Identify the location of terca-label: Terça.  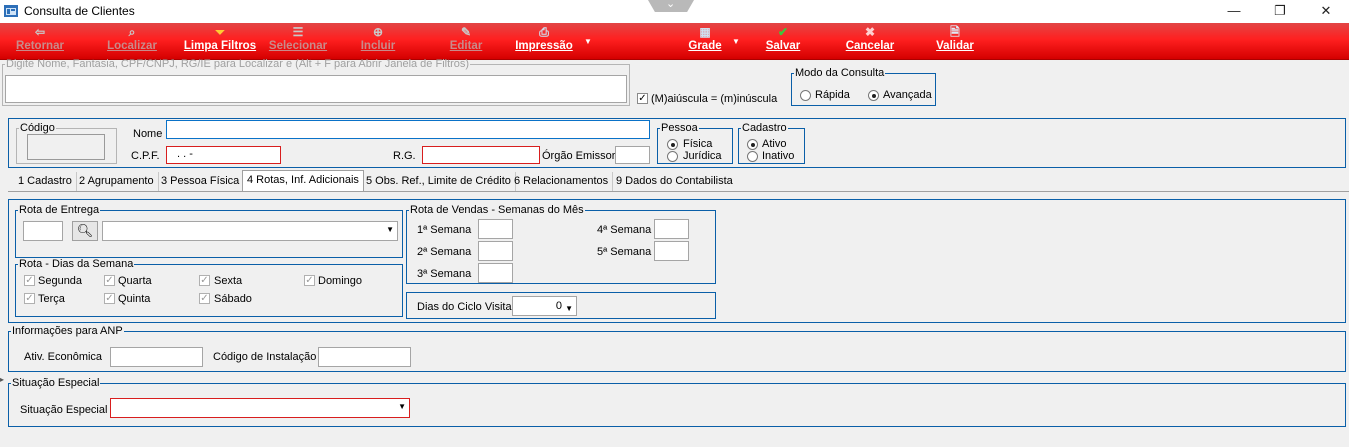
(51, 299).